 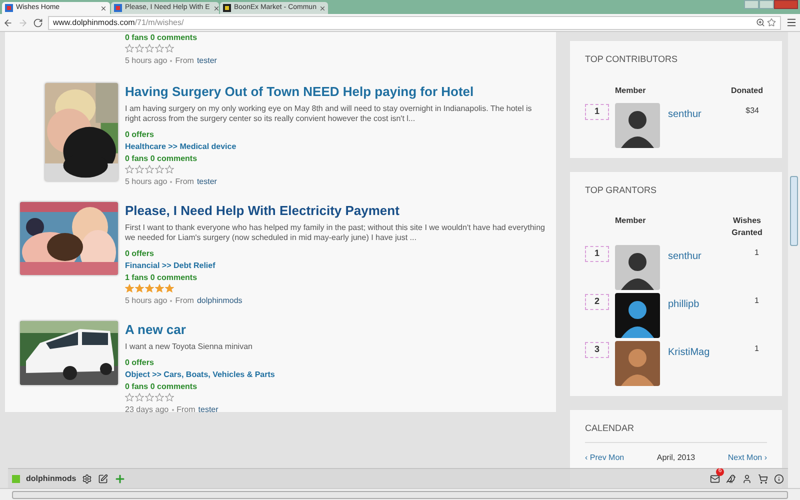 I want to click on back-icon, so click(x=8, y=23).